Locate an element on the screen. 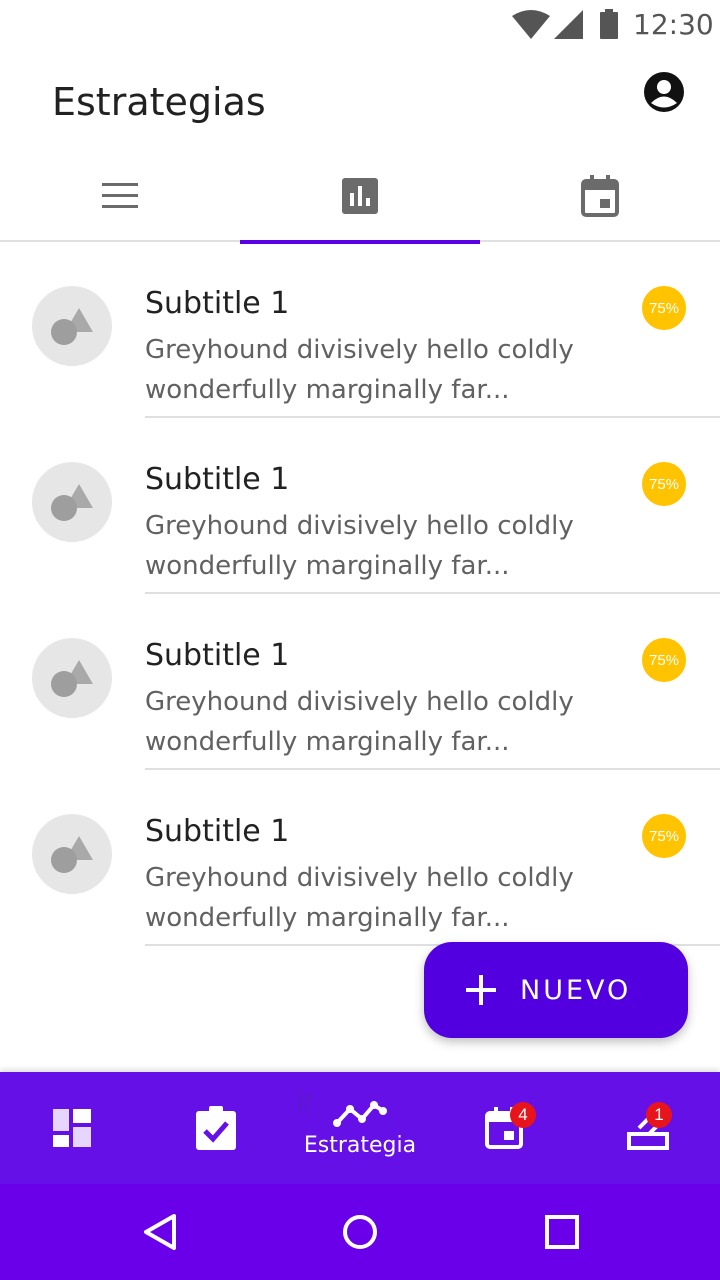 The height and width of the screenshot is (1280, 720). clipboard-check-icon is located at coordinates (216, 1128).